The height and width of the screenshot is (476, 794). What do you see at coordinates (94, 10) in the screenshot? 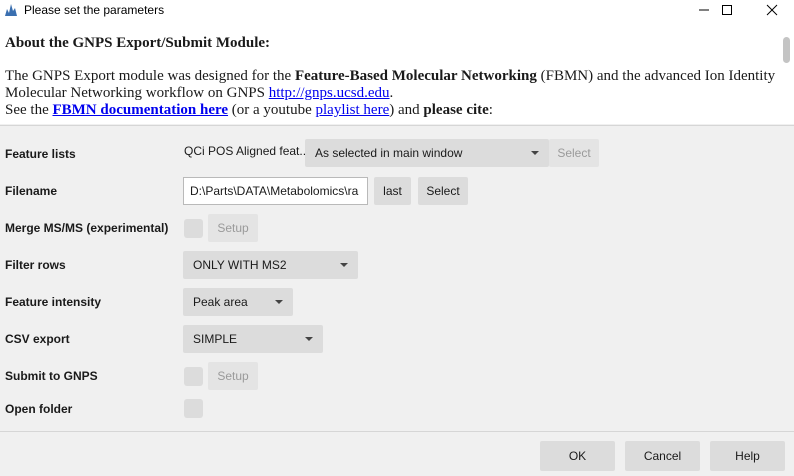
I see `window-title: Please set the parameters` at bounding box center [94, 10].